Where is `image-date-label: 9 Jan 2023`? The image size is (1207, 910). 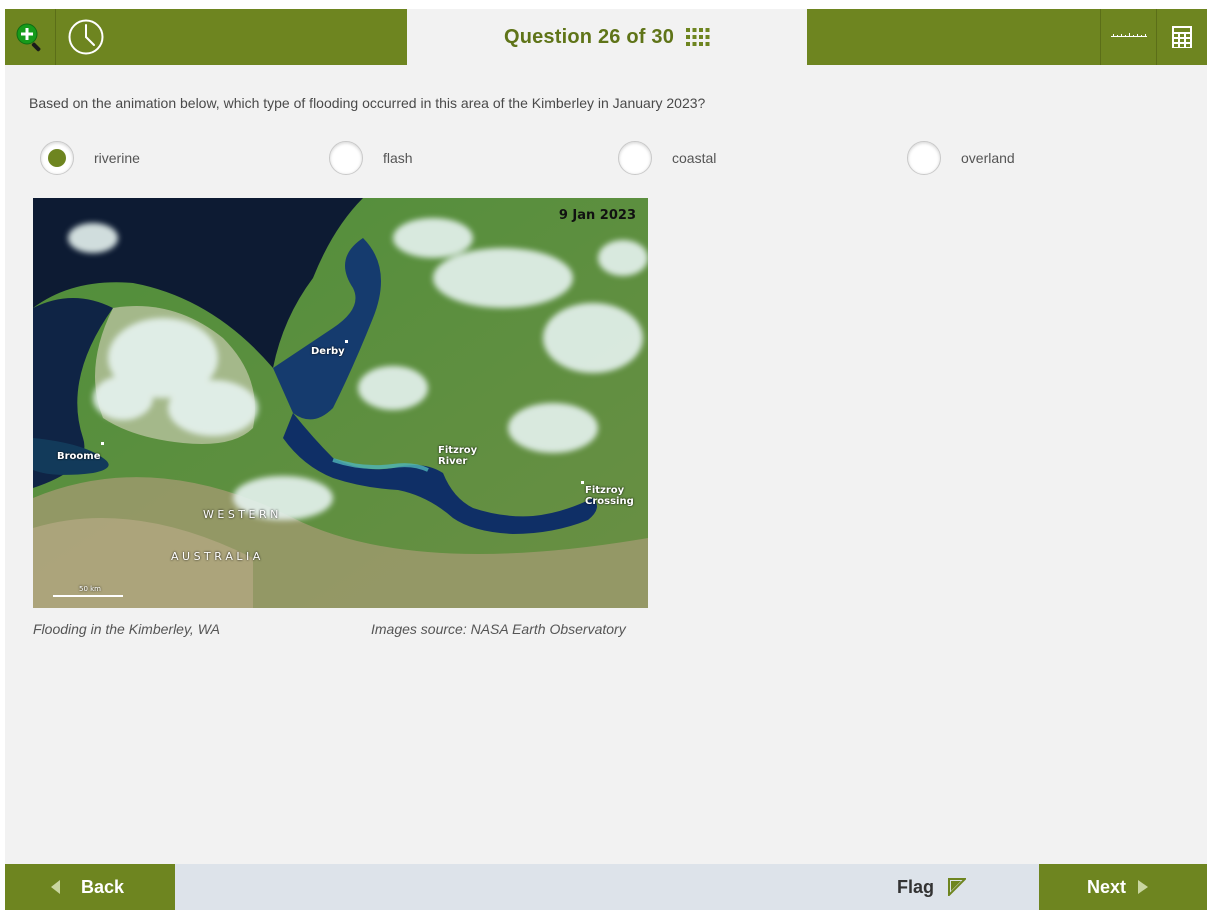
image-date-label: 9 Jan 2023 is located at coordinates (597, 215).